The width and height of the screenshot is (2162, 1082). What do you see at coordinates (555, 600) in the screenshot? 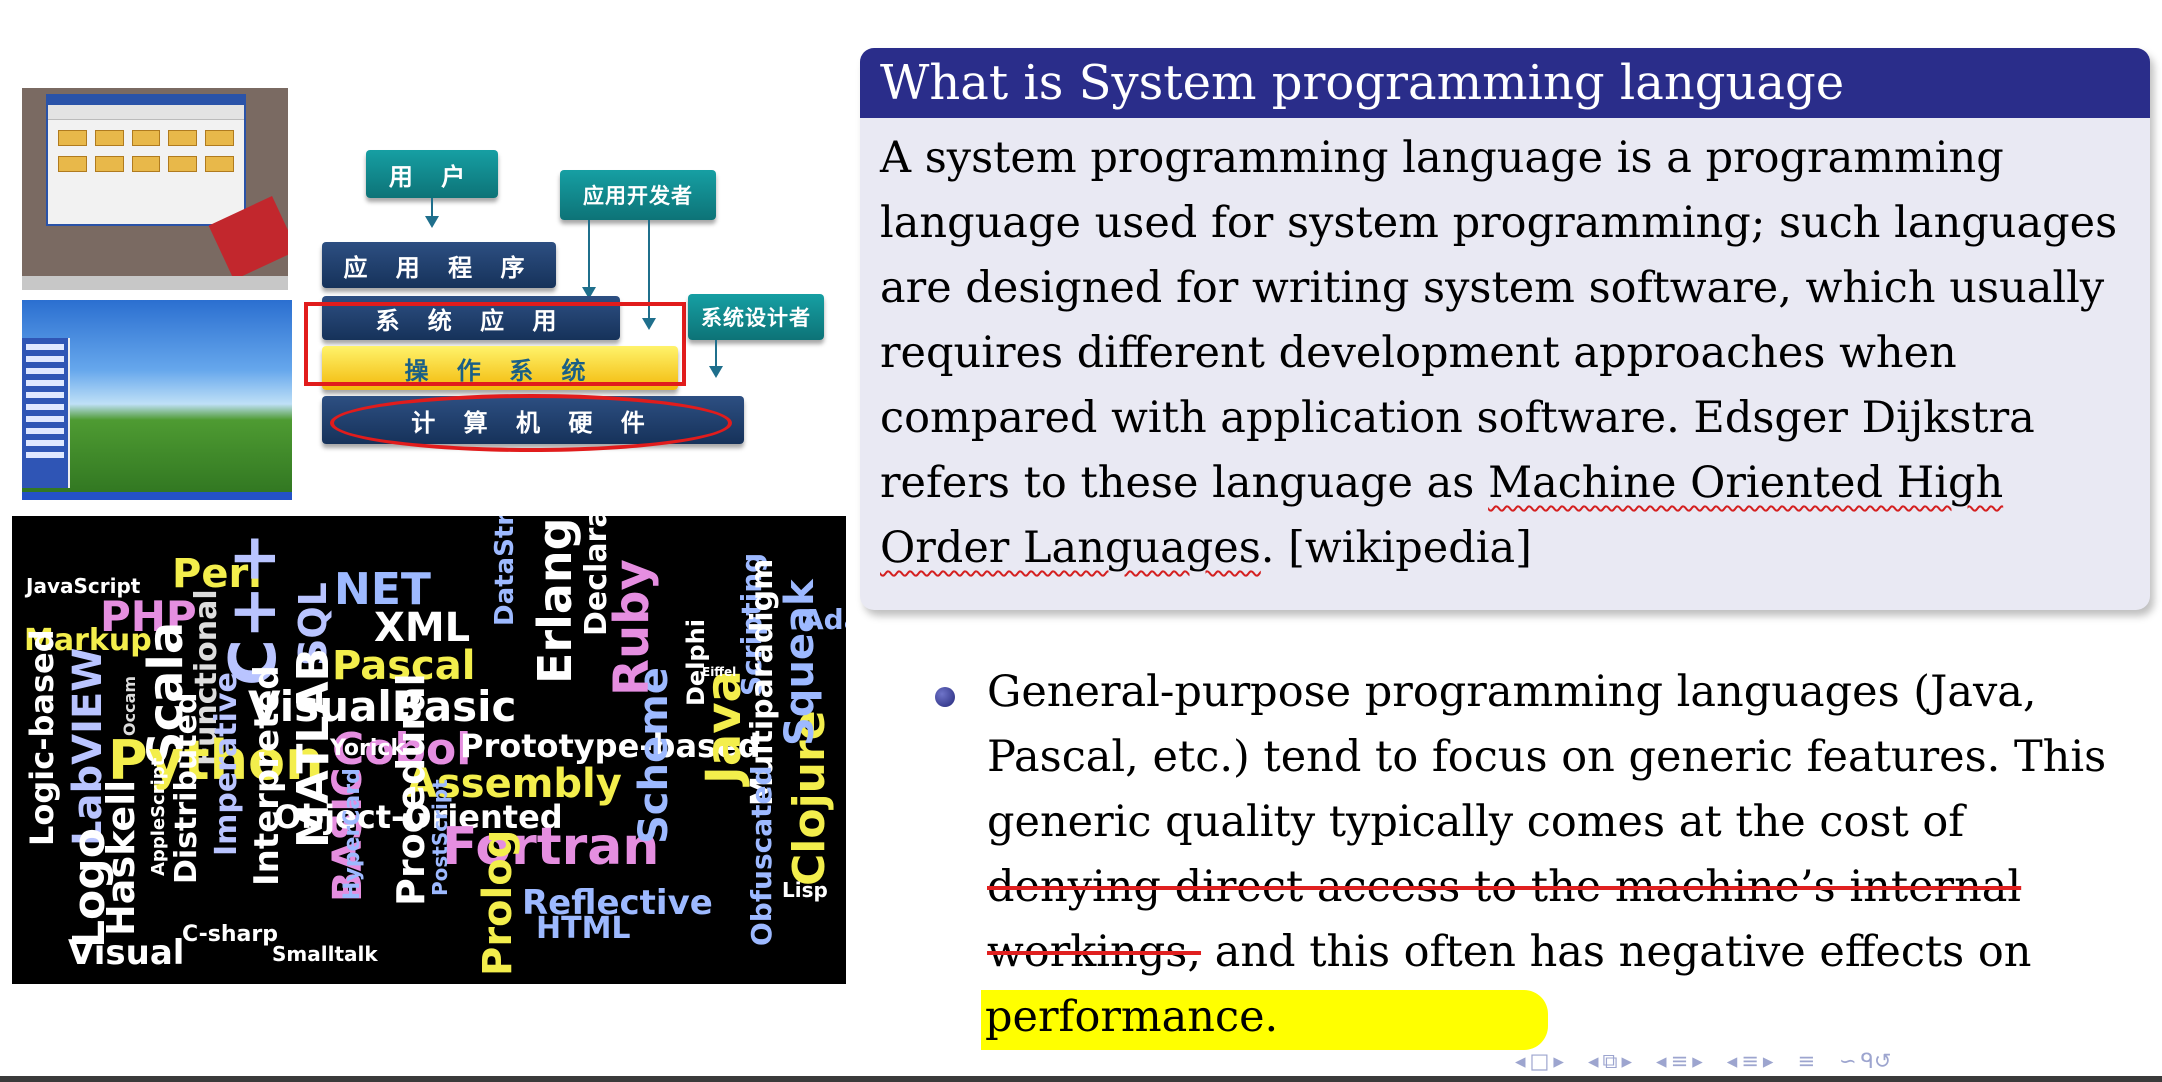
I see `word-cloud-word: Erlang` at bounding box center [555, 600].